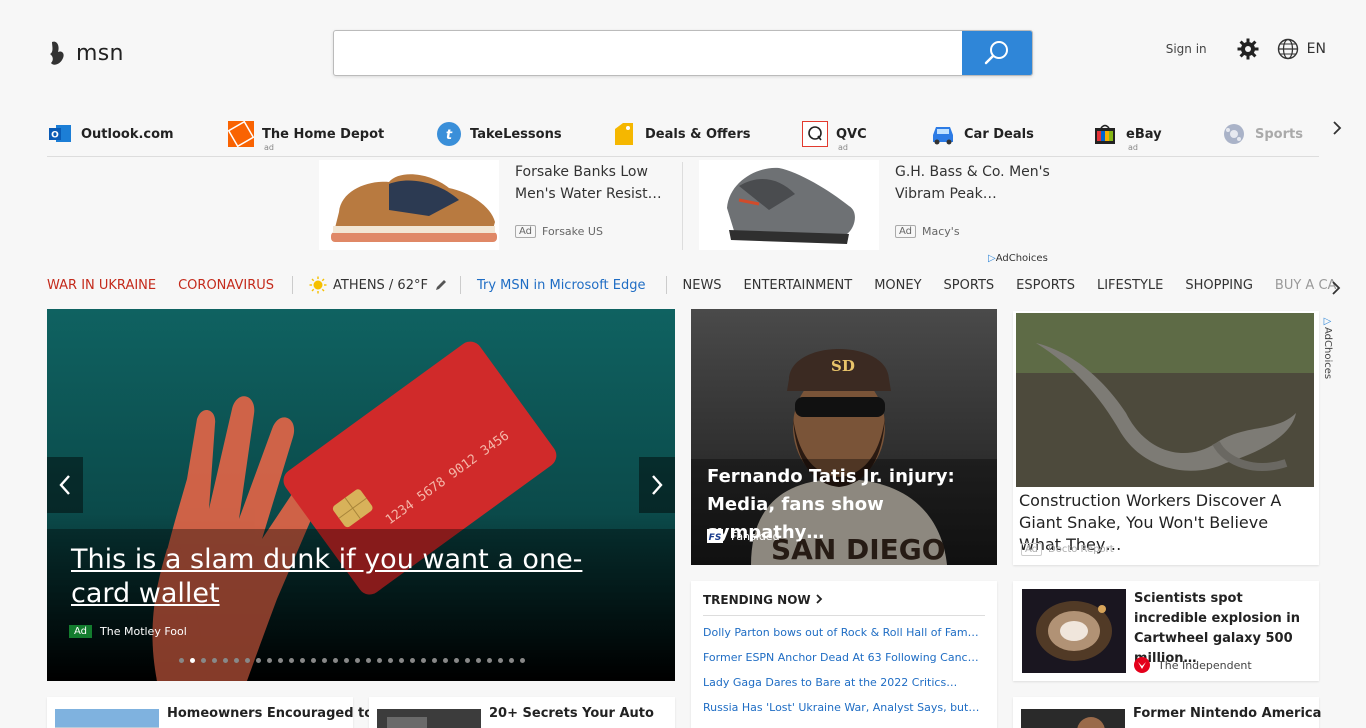 The width and height of the screenshot is (1366, 728). Describe the element at coordinates (1262, 134) in the screenshot. I see `quicklink-sports: Sports` at that location.